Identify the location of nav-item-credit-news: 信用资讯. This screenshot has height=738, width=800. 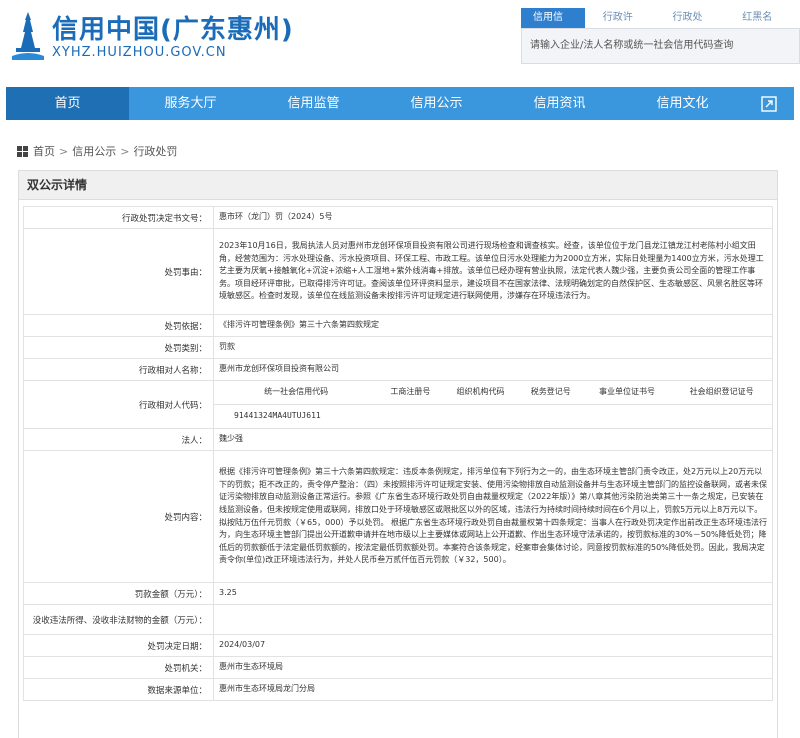
(559, 103).